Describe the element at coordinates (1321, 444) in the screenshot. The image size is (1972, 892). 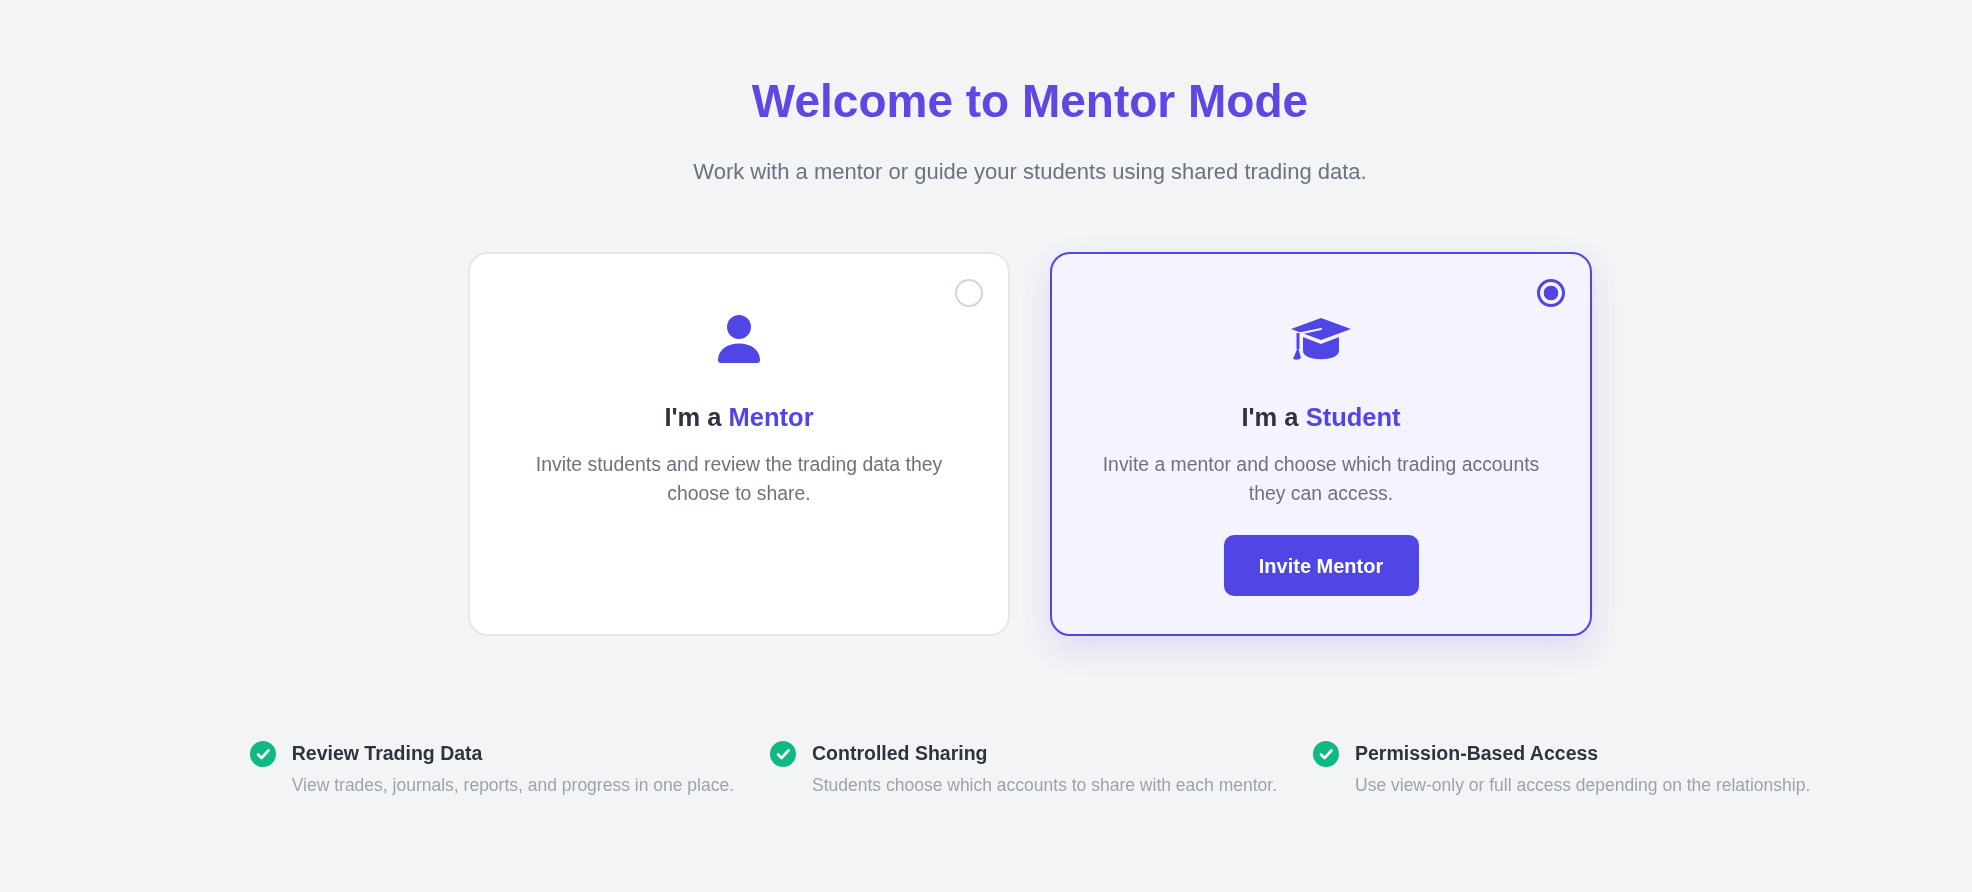
I see `role-card: I'm a Student Invite a mentor and choose which trading accounts they can access. Invite Mentor` at that location.